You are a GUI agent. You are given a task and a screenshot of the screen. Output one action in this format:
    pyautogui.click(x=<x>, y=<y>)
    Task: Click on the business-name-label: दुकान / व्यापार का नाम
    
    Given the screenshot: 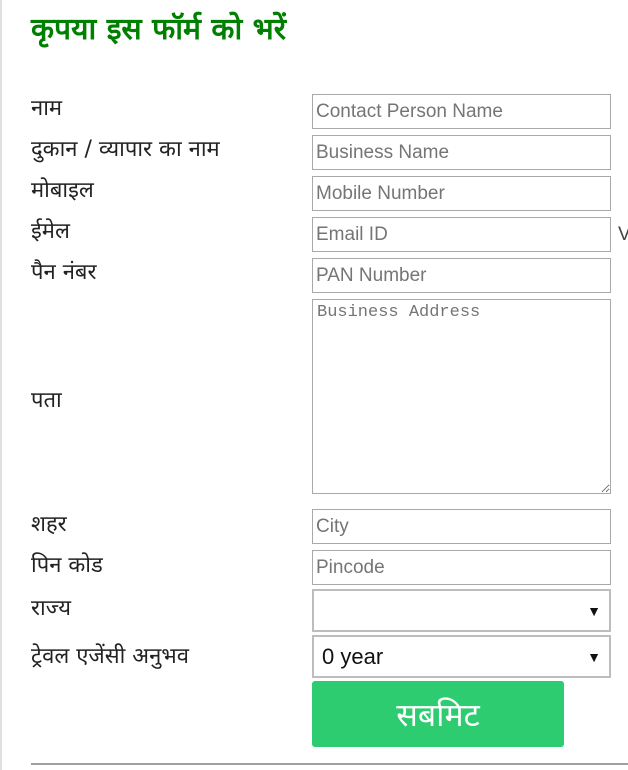 What is the action you would take?
    pyautogui.click(x=125, y=149)
    